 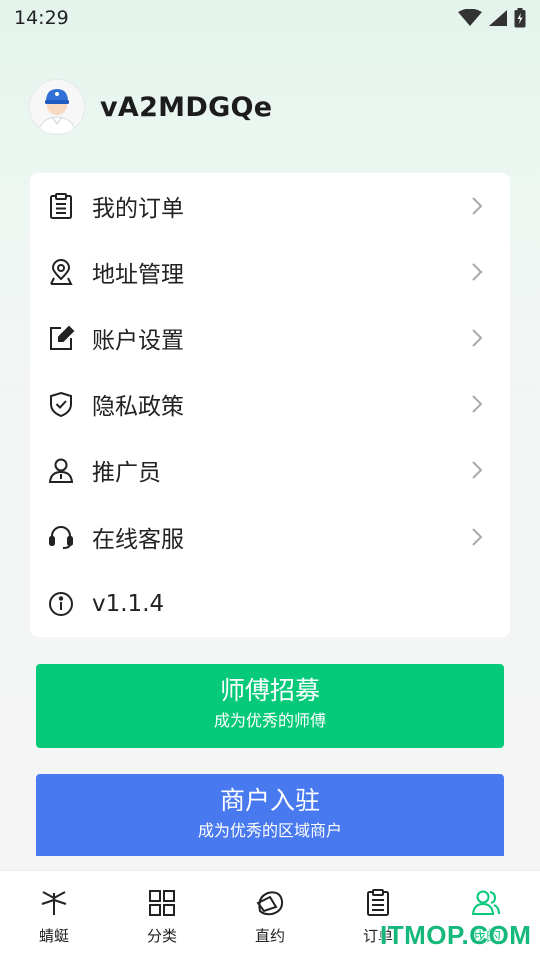 I want to click on edit-icon, so click(x=61, y=338).